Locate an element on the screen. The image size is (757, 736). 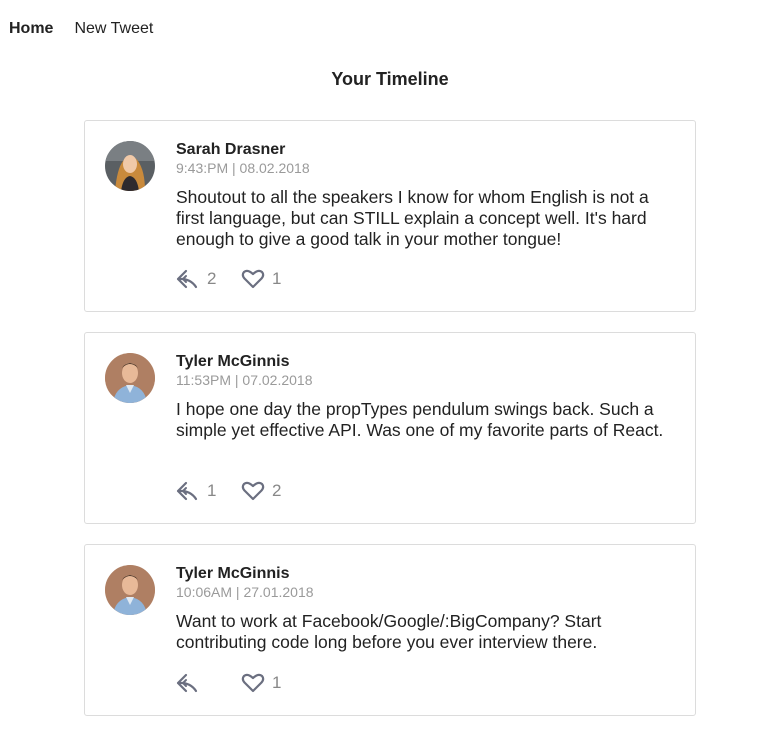
nav-home-link: Home is located at coordinates (31, 29).